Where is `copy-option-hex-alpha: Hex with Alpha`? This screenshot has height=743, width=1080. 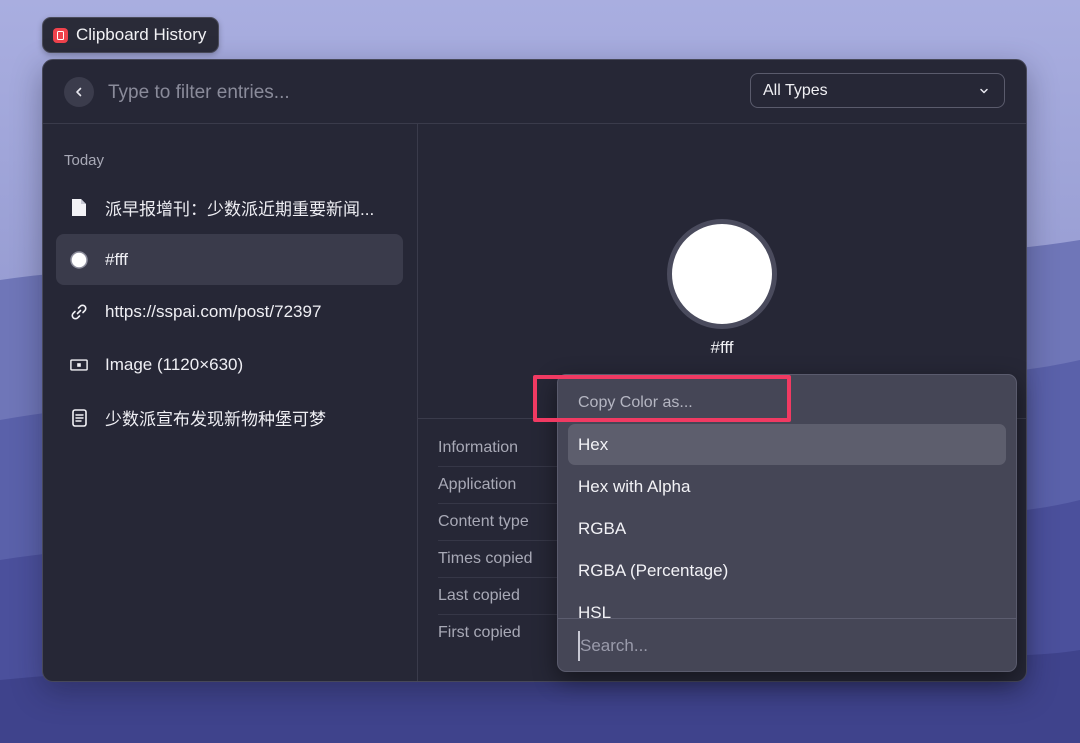
copy-option-hex-alpha: Hex with Alpha is located at coordinates (787, 486).